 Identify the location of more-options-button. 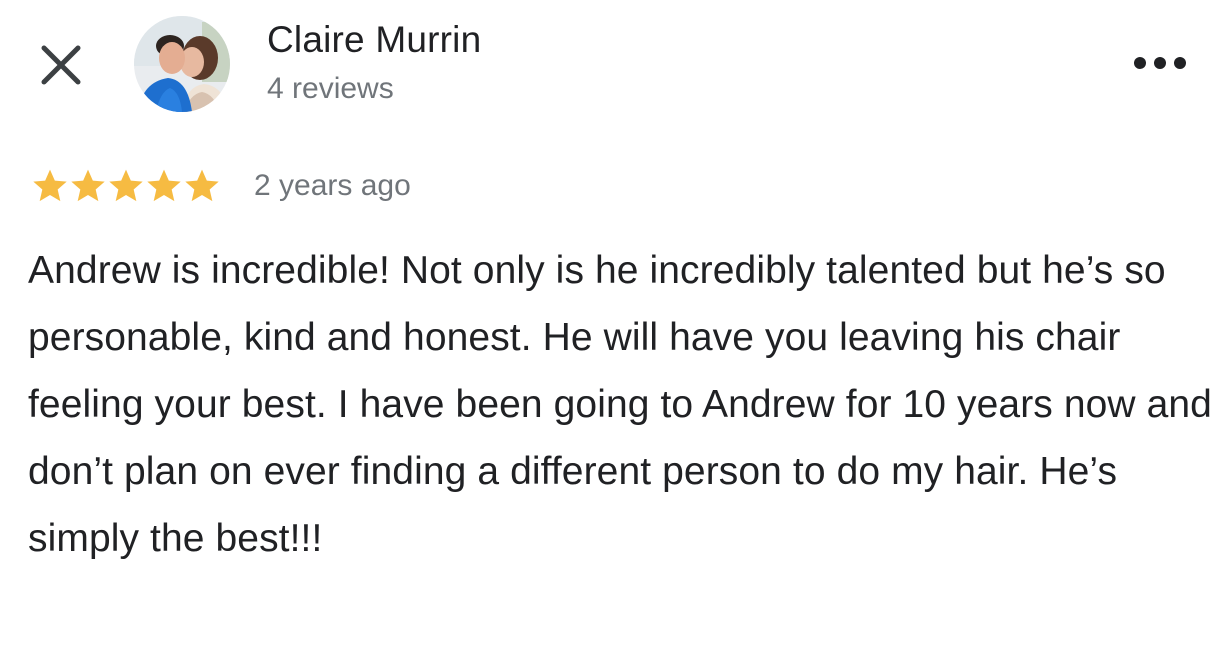
(1160, 63).